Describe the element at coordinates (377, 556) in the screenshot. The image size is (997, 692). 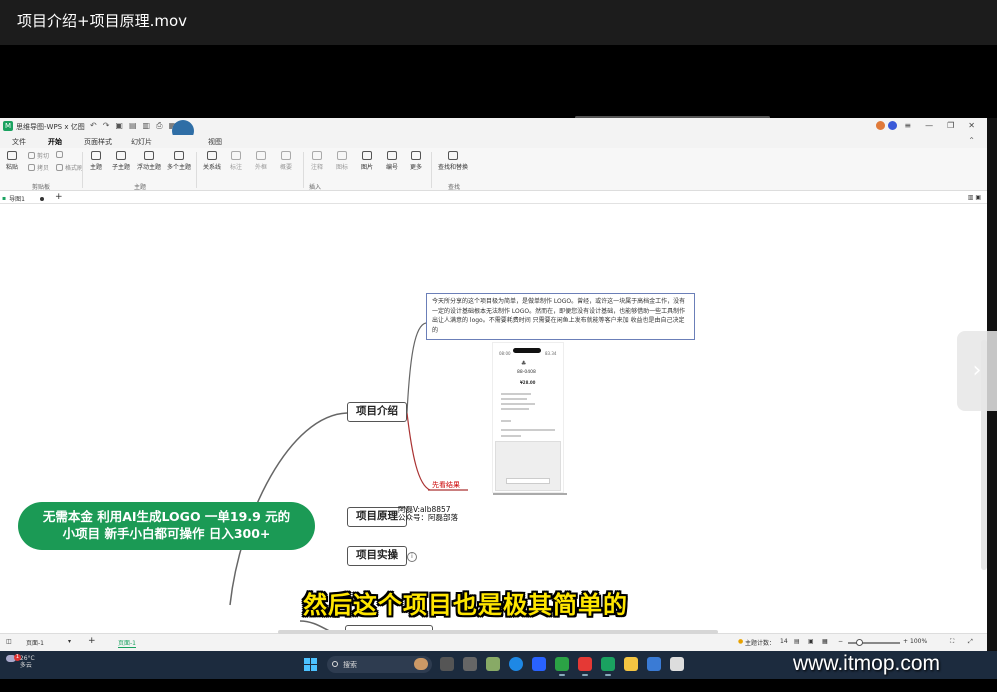
I see `branch-project-practice: 项目实操` at that location.